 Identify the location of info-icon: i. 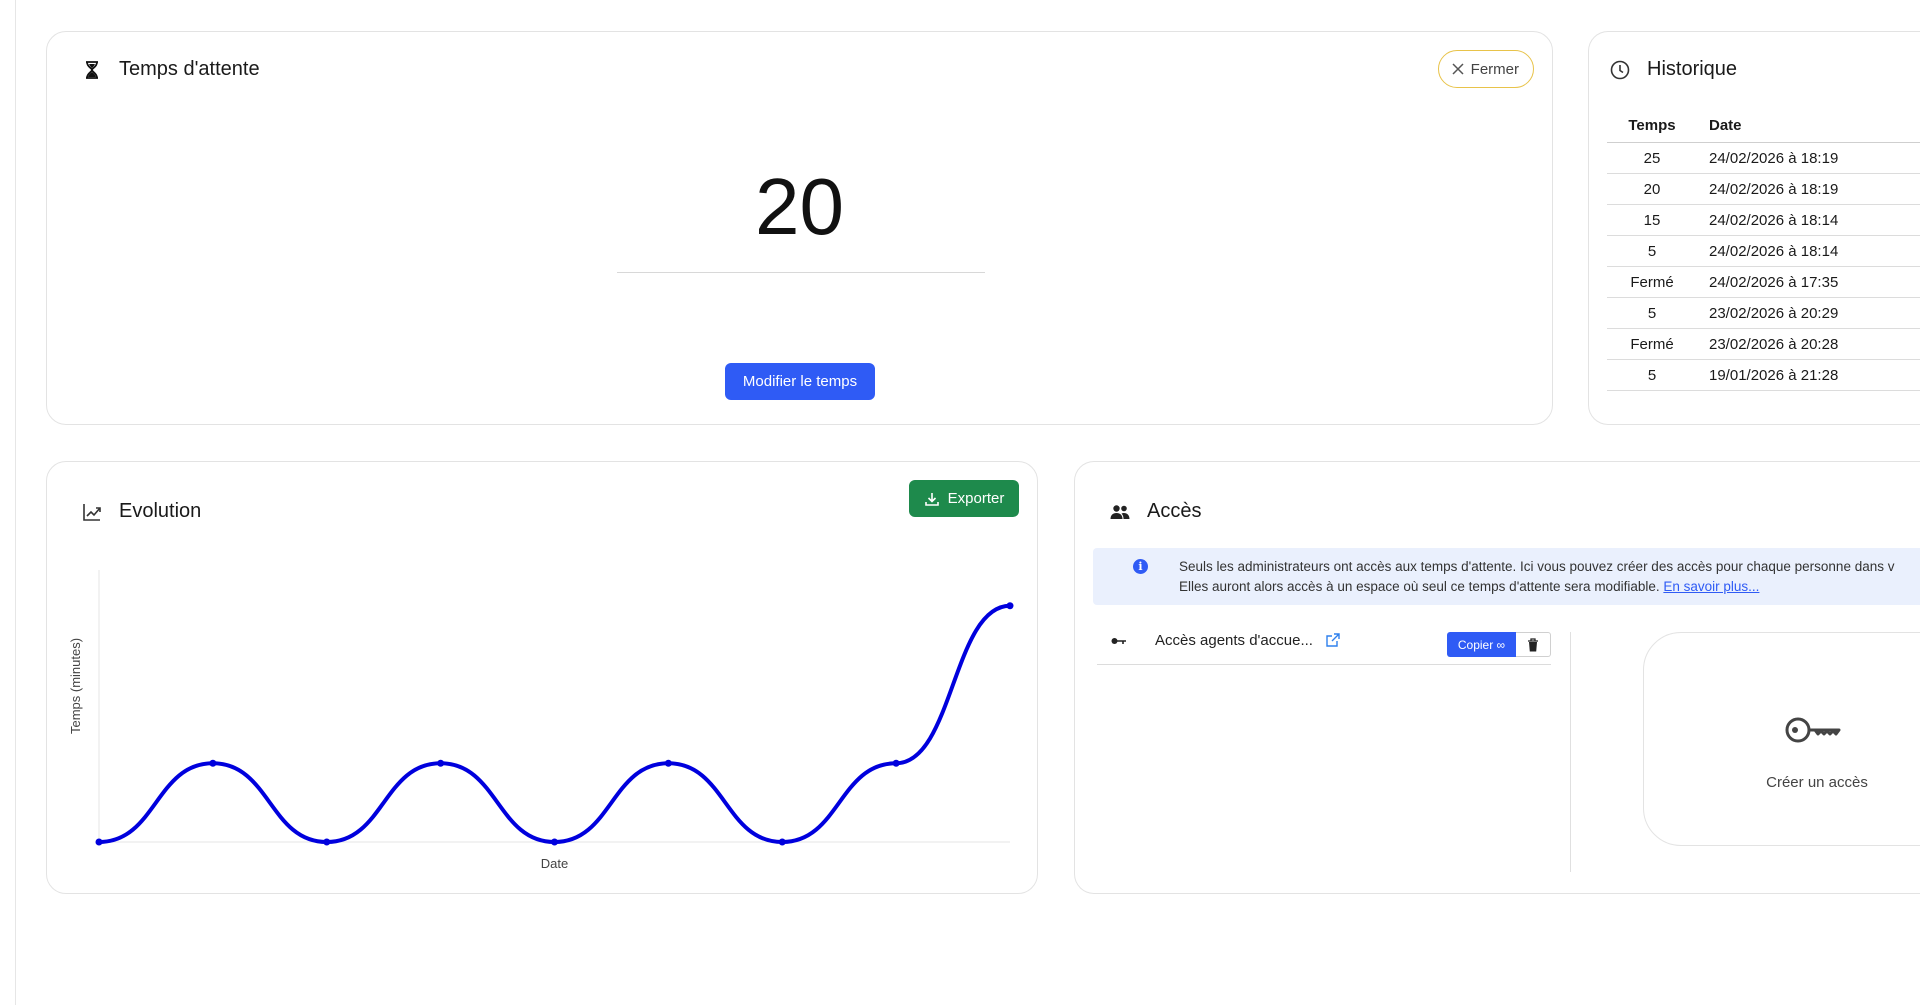
(1140, 566).